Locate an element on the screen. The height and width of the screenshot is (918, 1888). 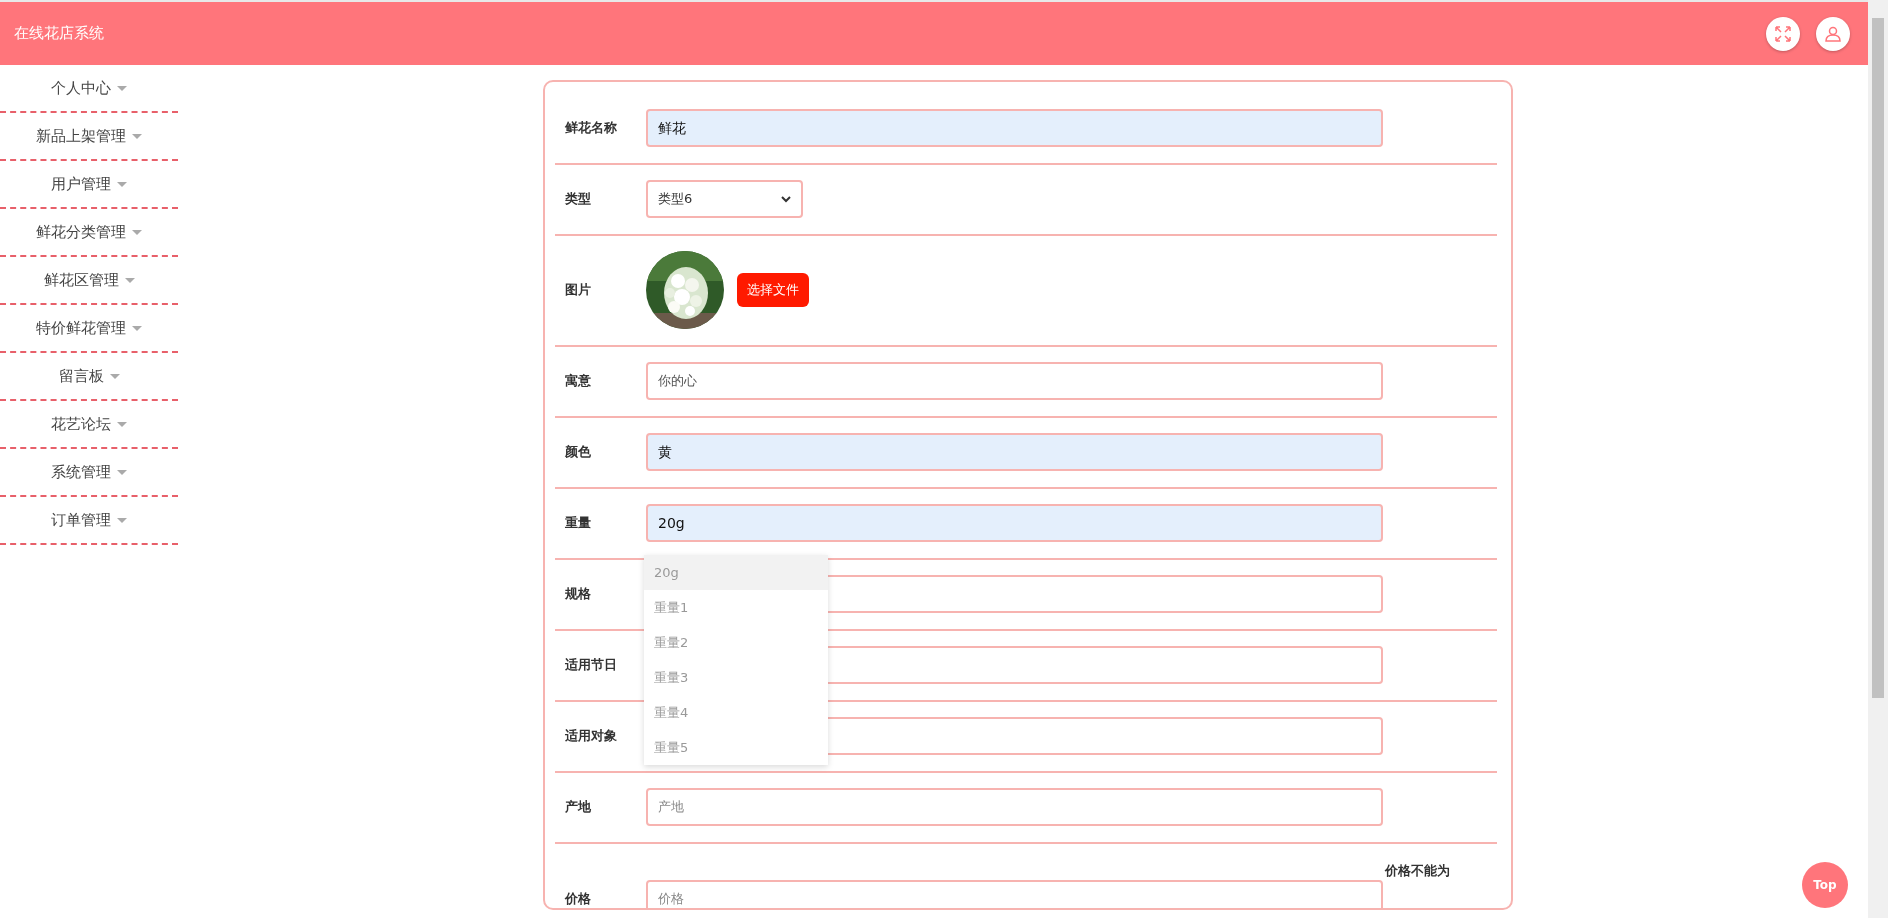
sidebar-item: 鲜花区管理 is located at coordinates (89, 281).